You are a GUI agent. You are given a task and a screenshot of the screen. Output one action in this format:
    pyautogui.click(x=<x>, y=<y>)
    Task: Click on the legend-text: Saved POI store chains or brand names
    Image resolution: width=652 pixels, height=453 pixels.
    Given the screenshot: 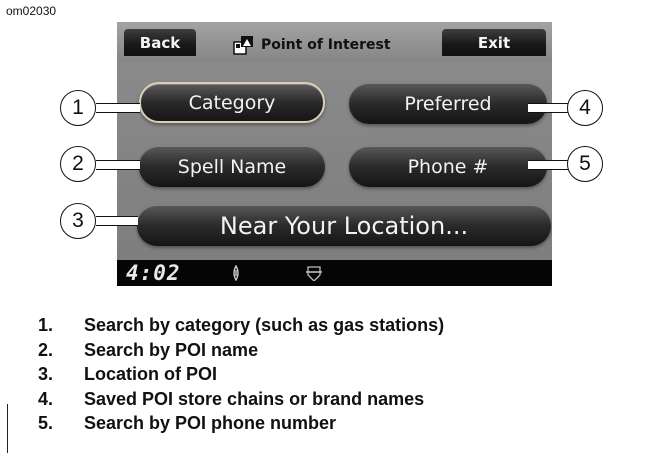 What is the action you would take?
    pyautogui.click(x=254, y=398)
    